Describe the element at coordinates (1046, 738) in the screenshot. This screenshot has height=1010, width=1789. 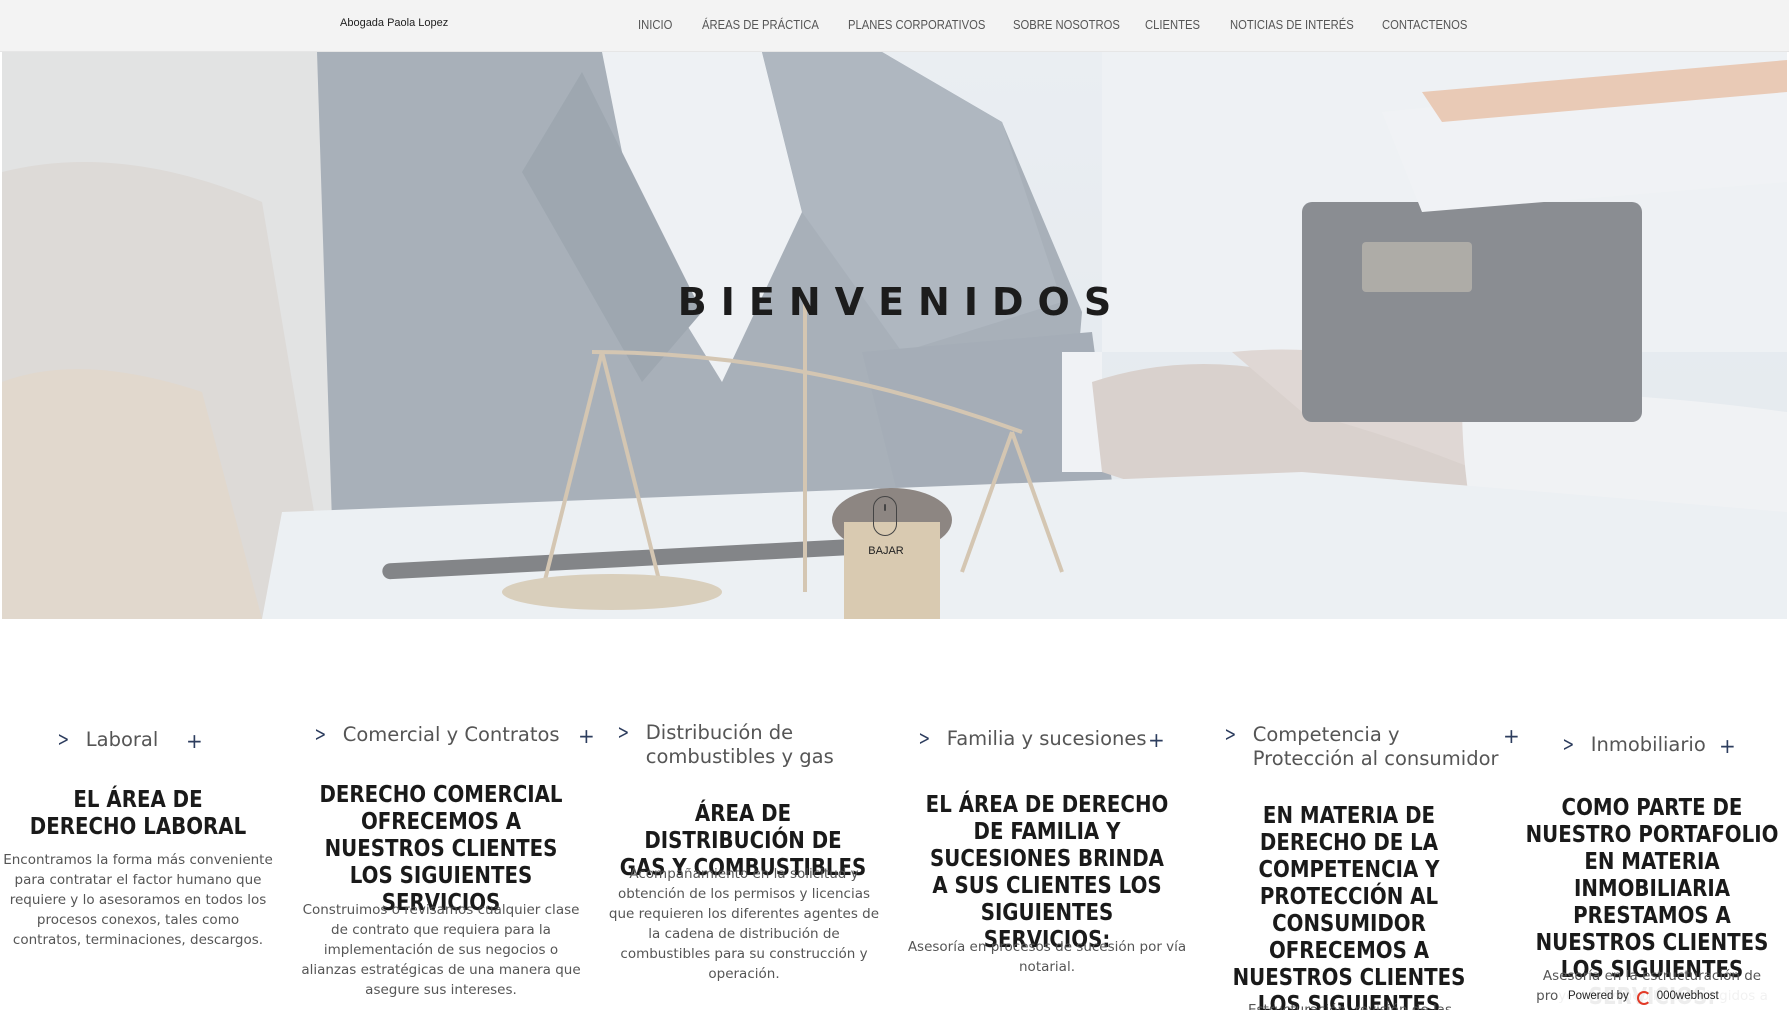
I see `accordion-label: Familia y sucesiones` at that location.